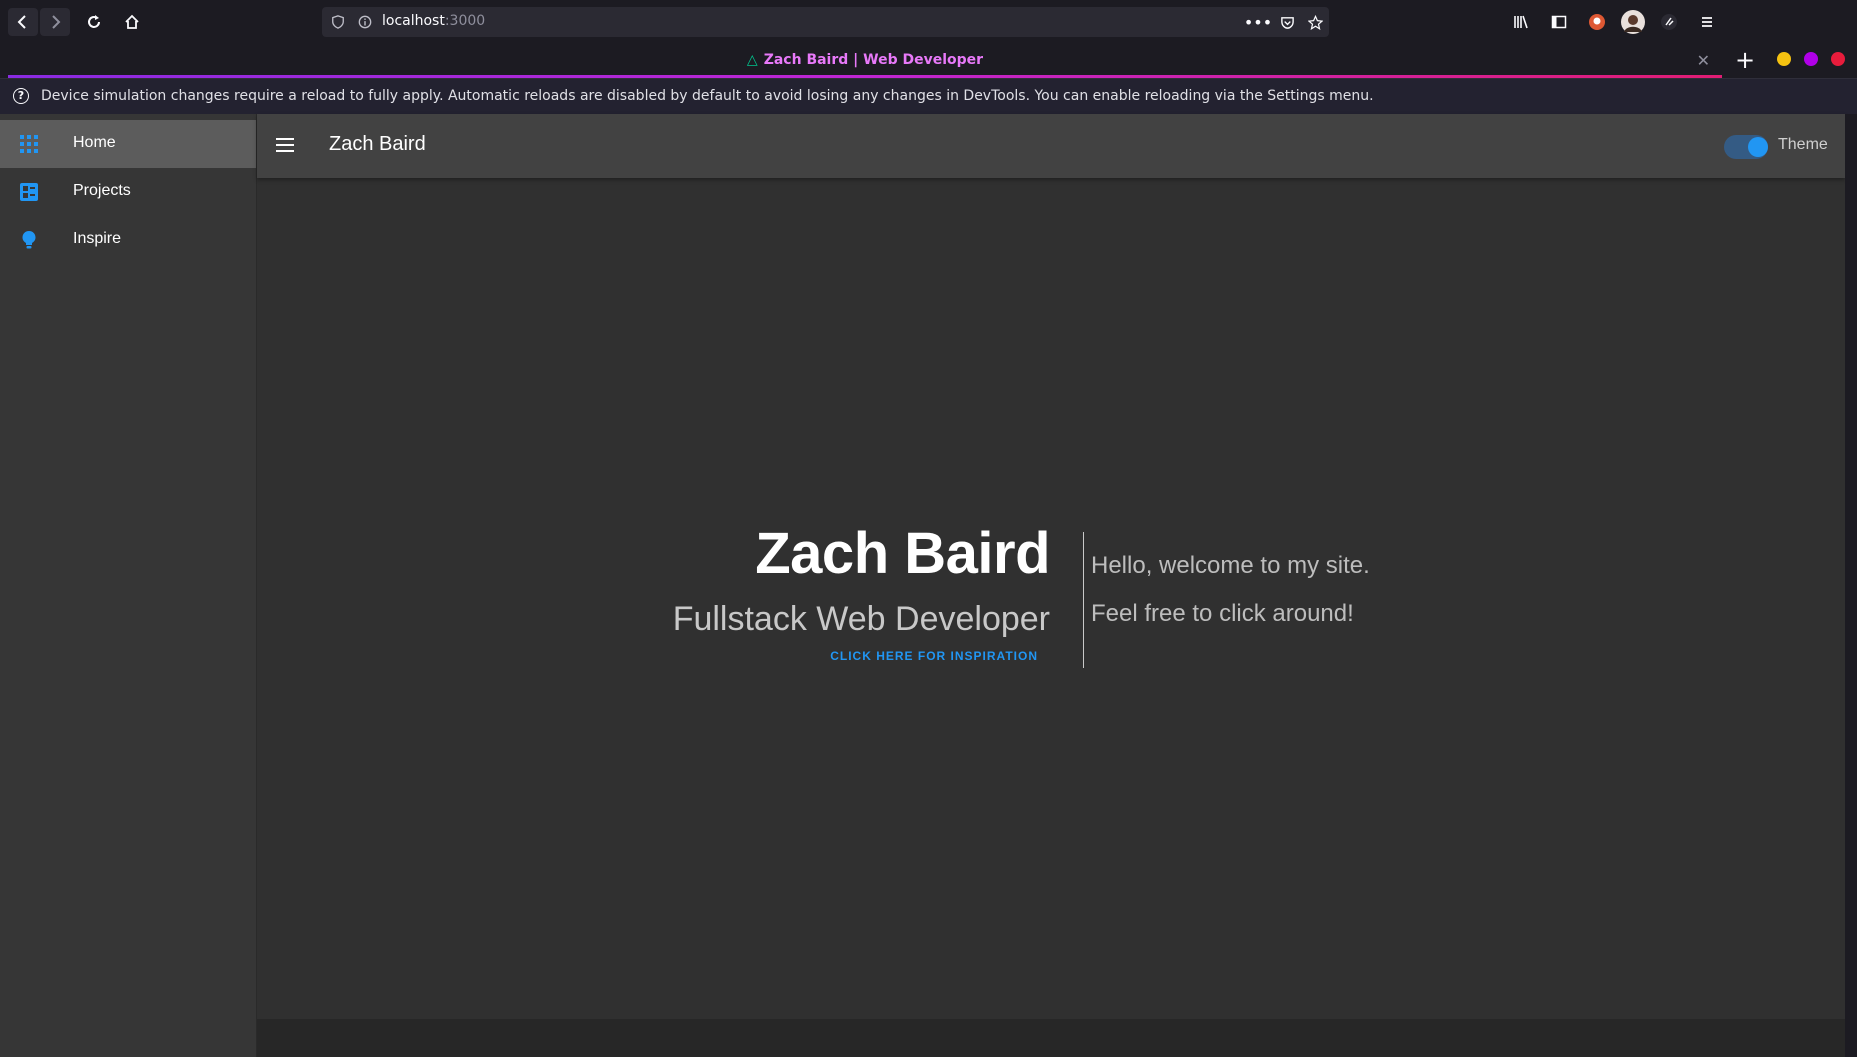  I want to click on home-icon, so click(132, 21).